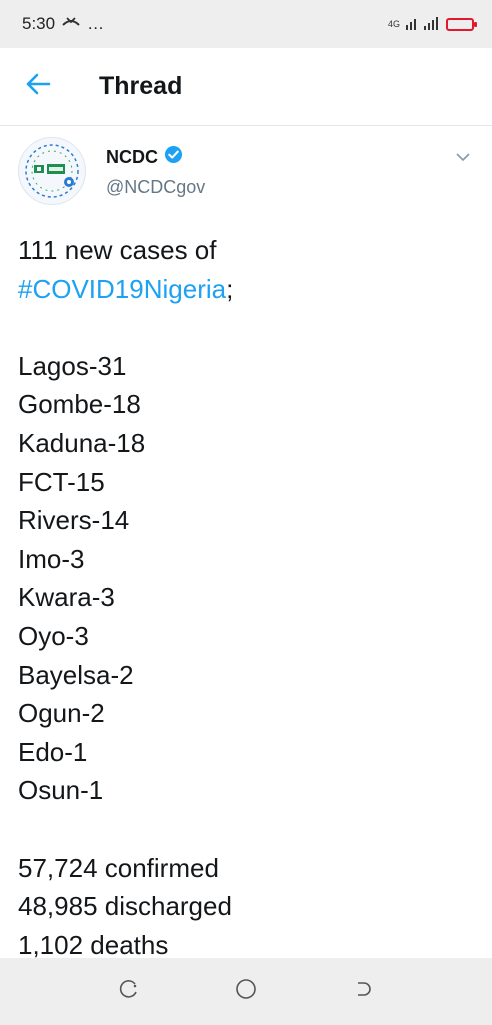 Image resolution: width=492 pixels, height=1025 pixels. I want to click on status-bar: 5:30 … 4G, so click(246, 24).